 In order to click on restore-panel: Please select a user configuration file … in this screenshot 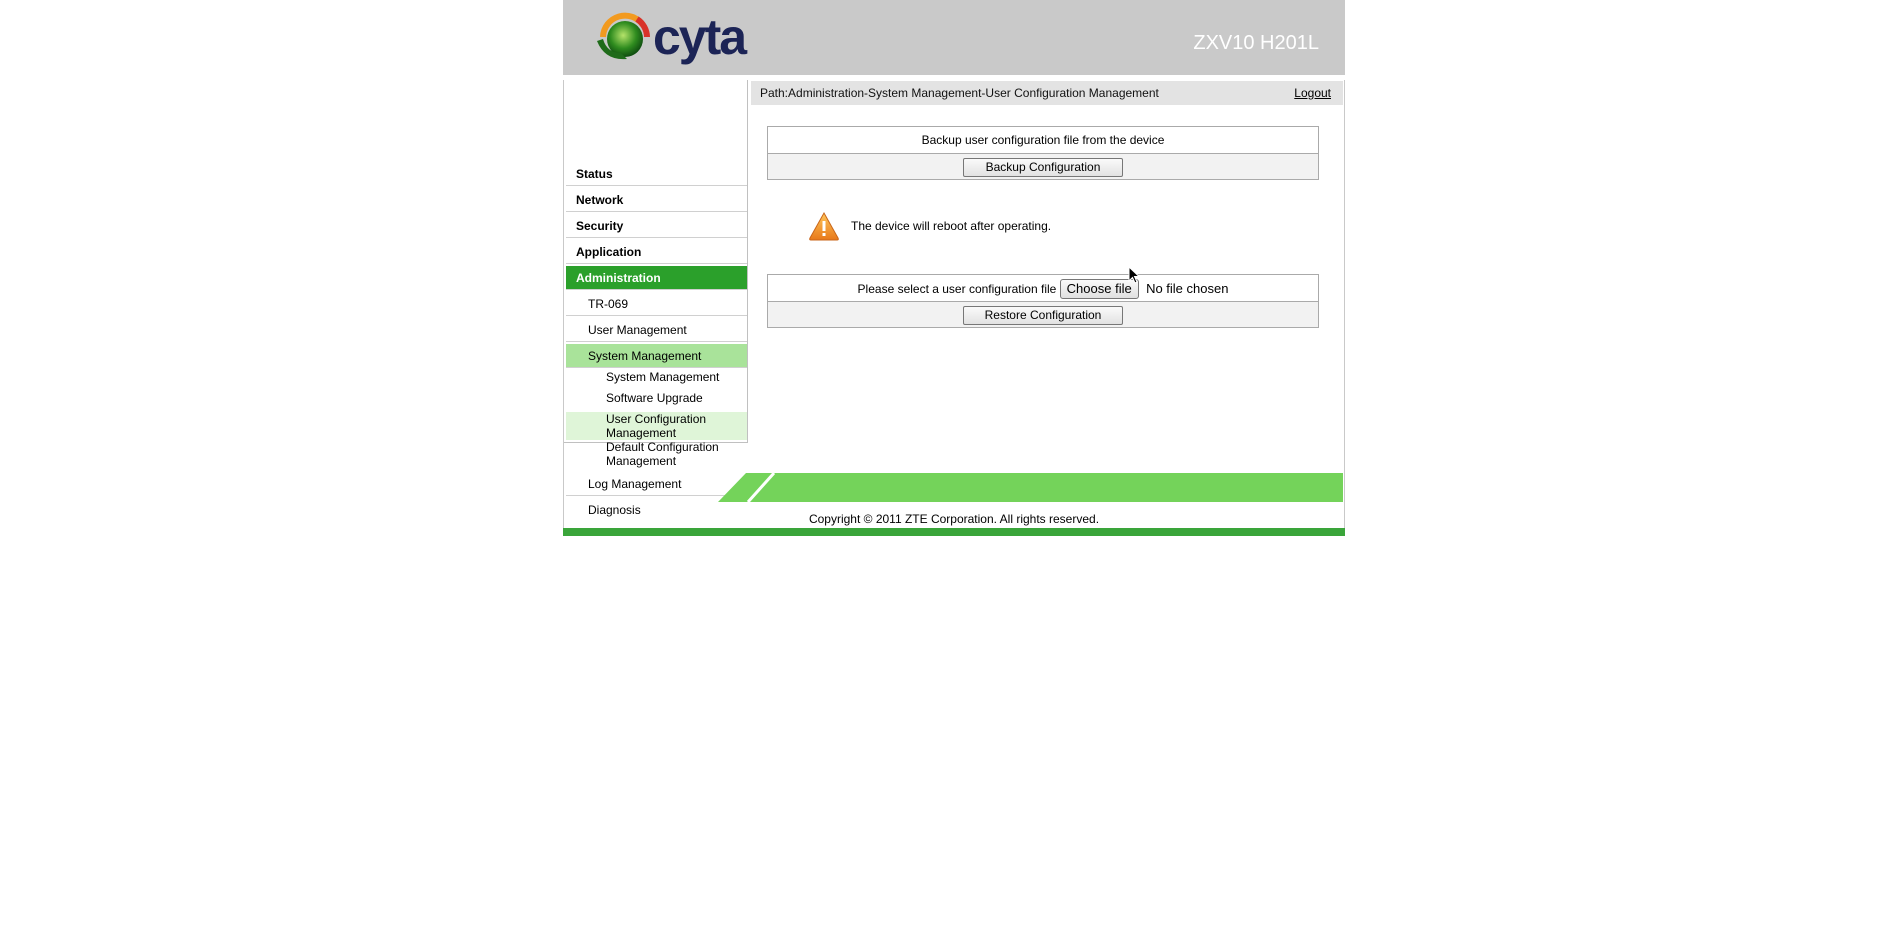, I will do `click(1043, 301)`.